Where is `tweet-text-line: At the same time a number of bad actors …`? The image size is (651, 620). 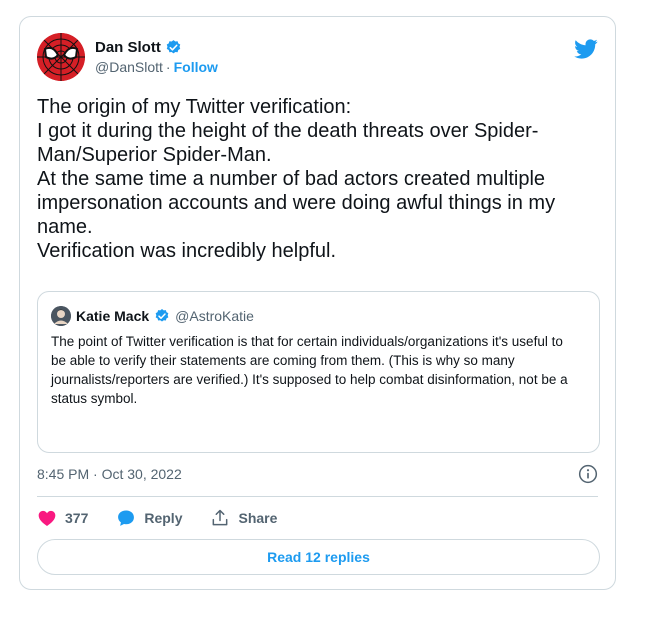 tweet-text-line: At the same time a number of bad actors … is located at coordinates (296, 203).